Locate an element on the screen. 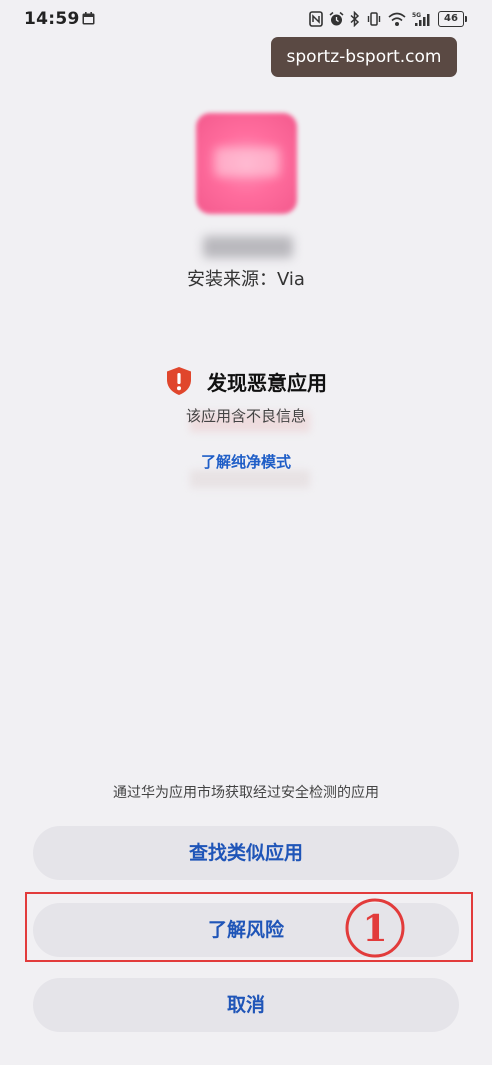 The image size is (492, 1065). signal-5g-icon: 5G is located at coordinates (421, 19).